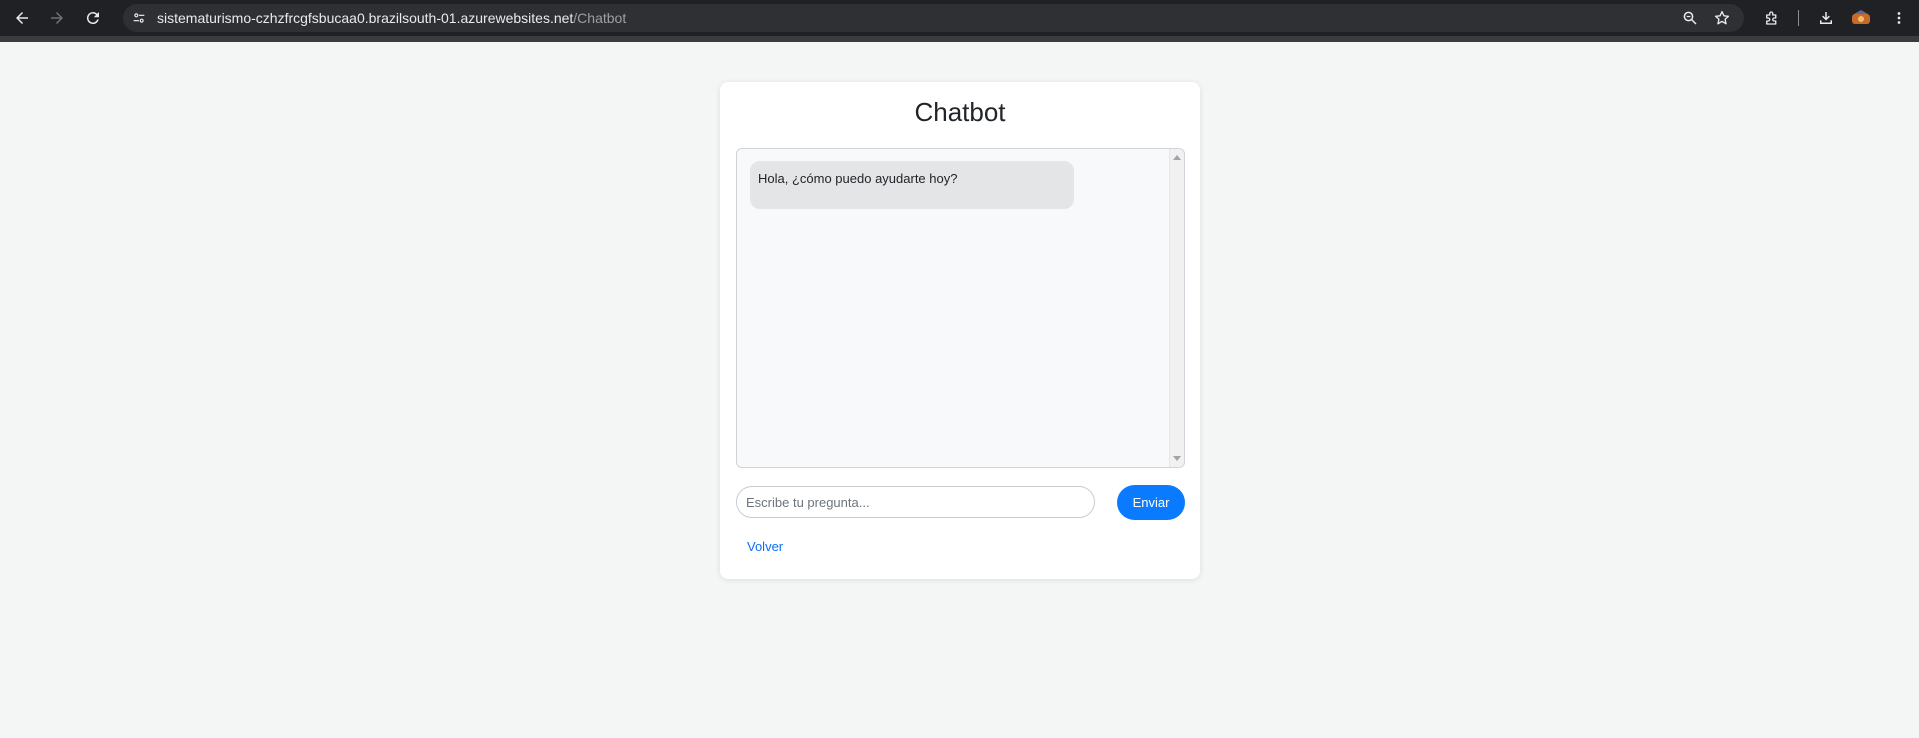  What do you see at coordinates (1899, 18) in the screenshot?
I see `more-menu-icon` at bounding box center [1899, 18].